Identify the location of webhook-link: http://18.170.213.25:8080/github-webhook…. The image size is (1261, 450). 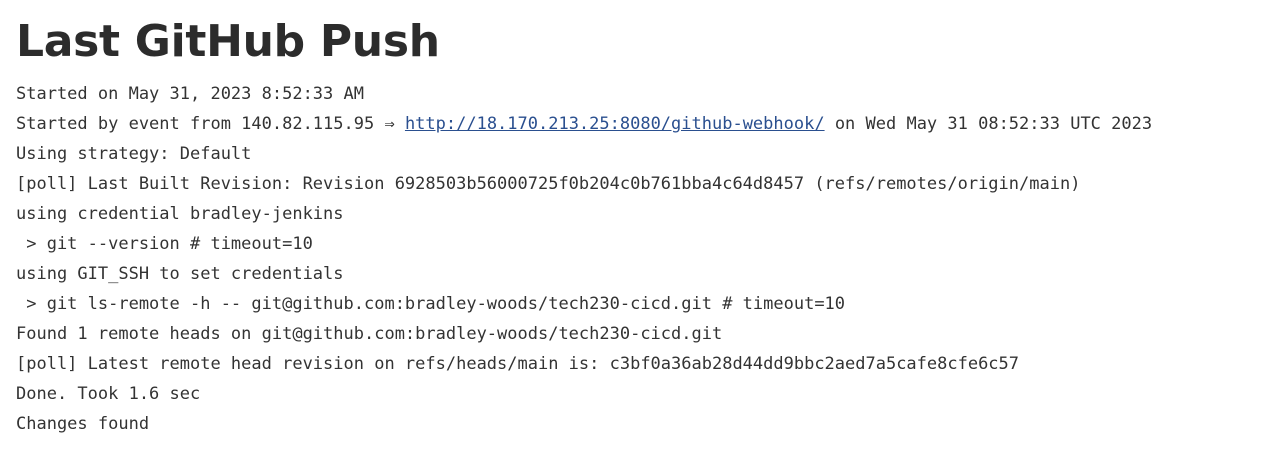
(615, 124).